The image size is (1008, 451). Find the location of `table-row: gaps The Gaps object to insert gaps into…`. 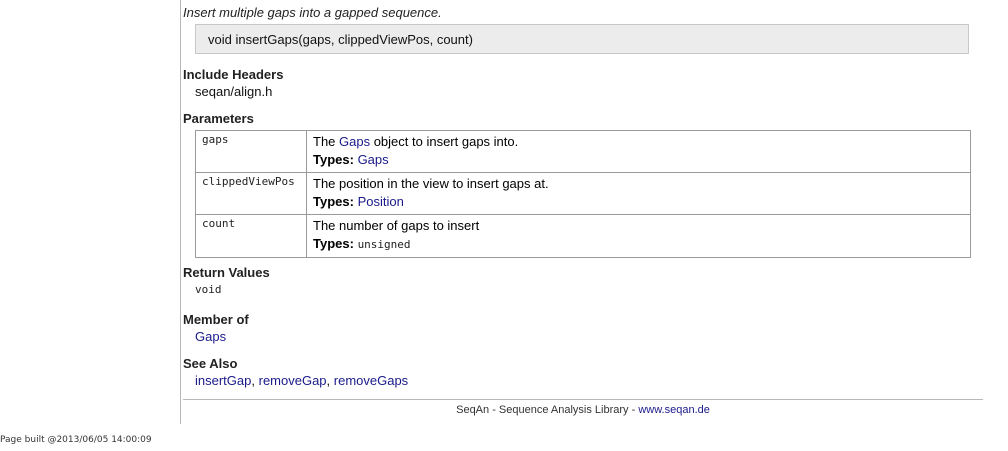

table-row: gaps The Gaps object to insert gaps into… is located at coordinates (583, 151).